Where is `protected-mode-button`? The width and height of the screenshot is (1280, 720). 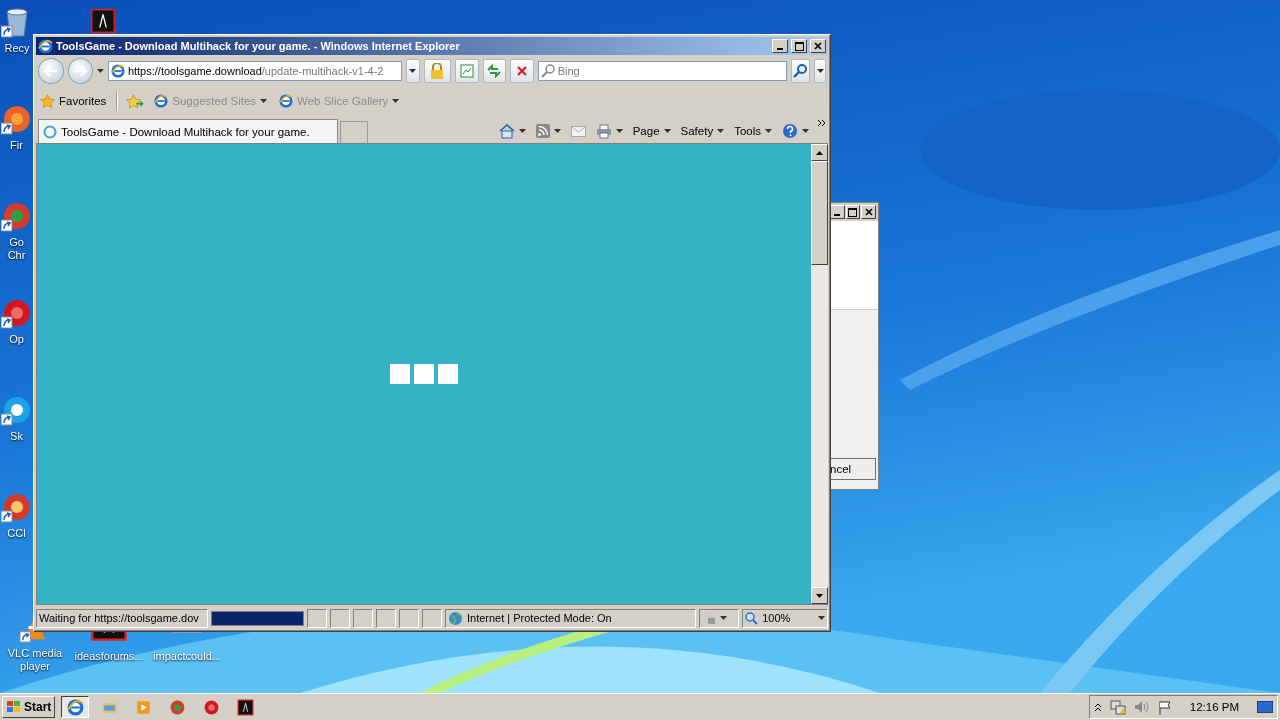 protected-mode-button is located at coordinates (719, 618).